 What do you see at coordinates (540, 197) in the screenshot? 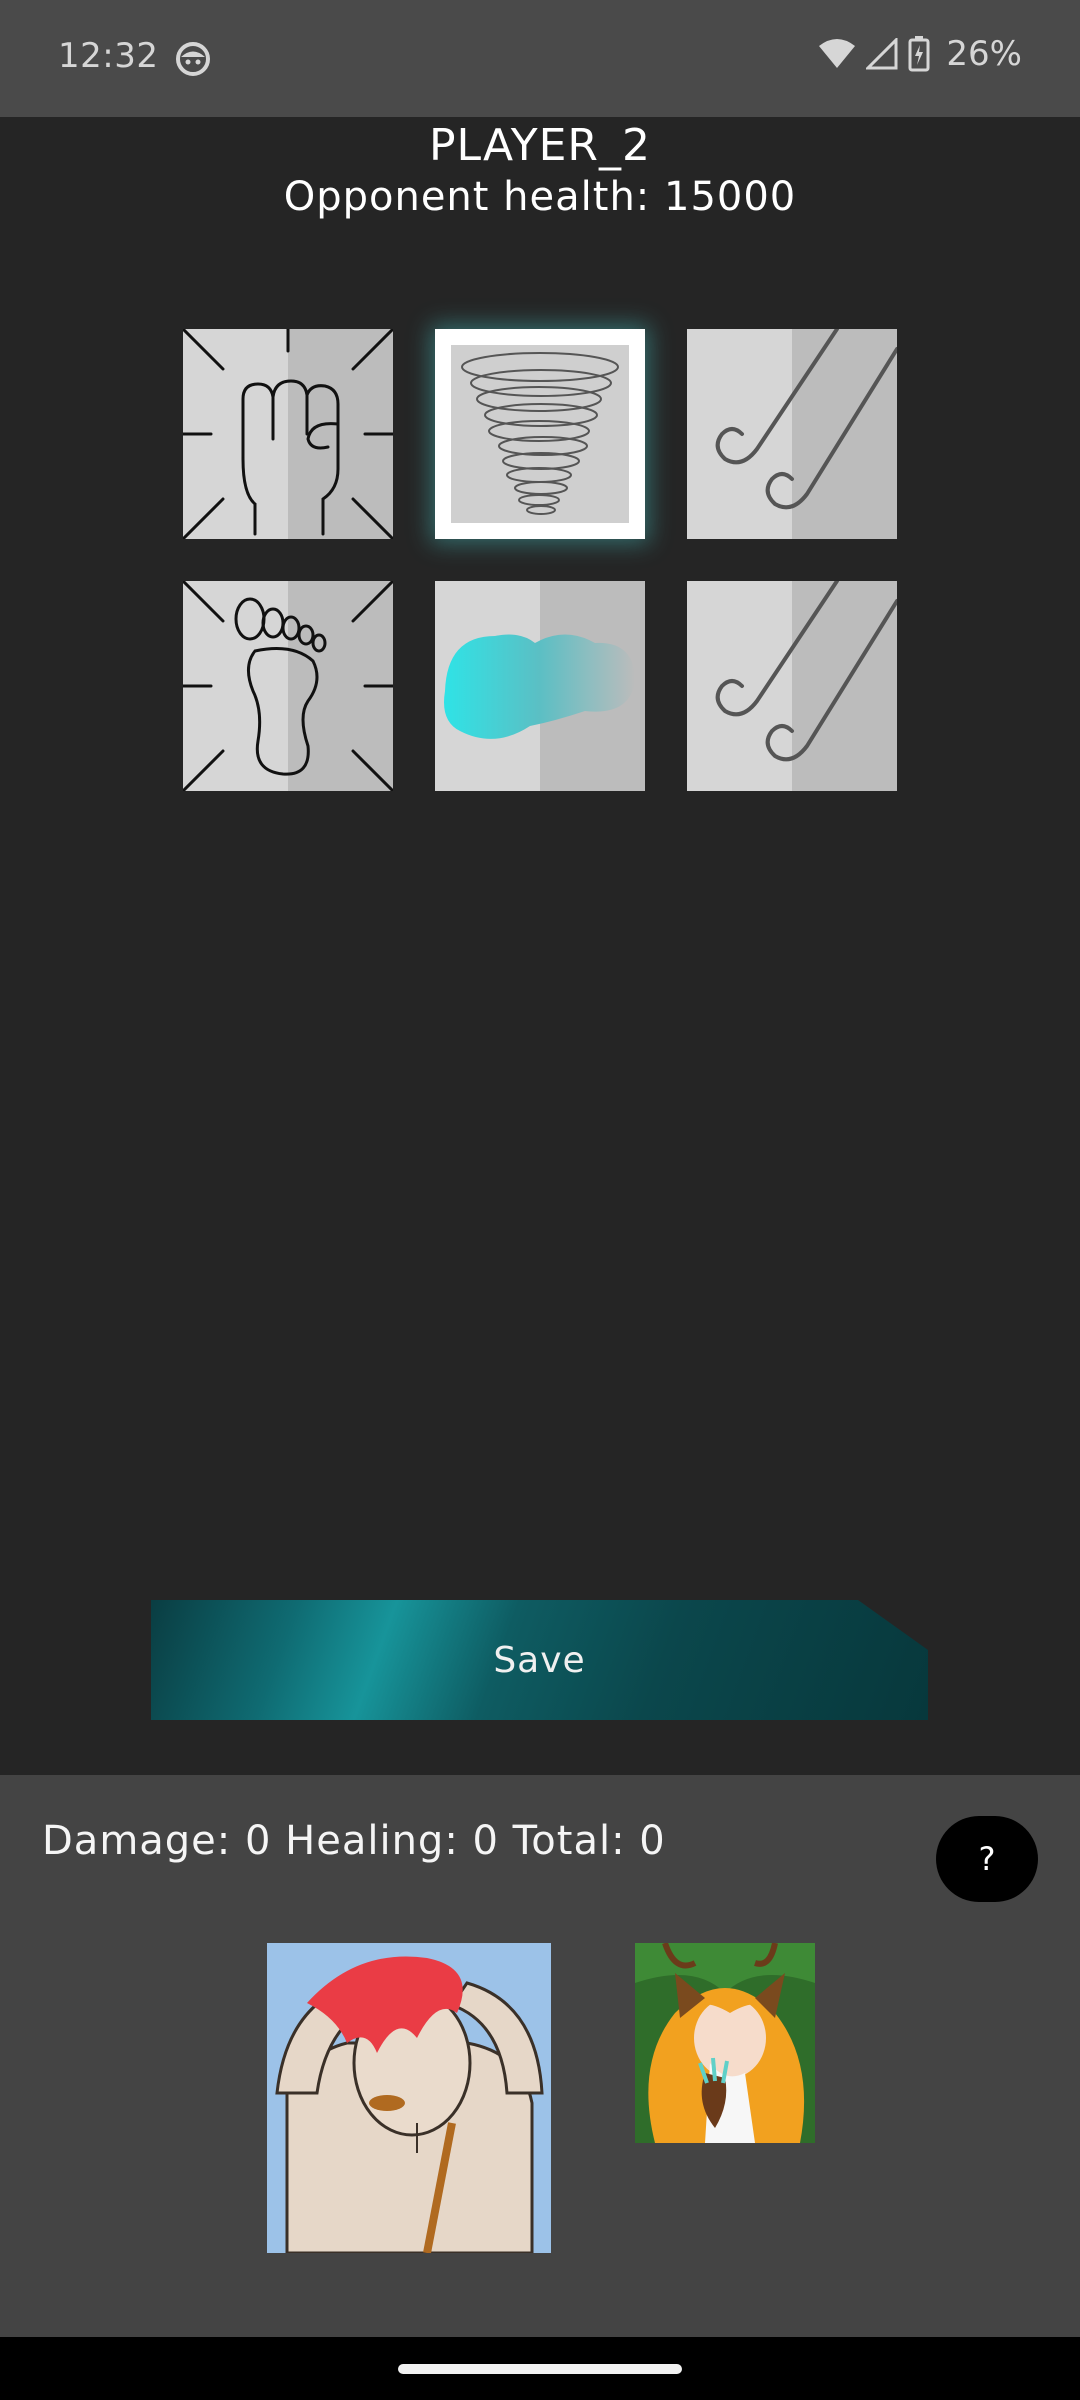
I see `opponent-health: Opponent health: 15000` at bounding box center [540, 197].